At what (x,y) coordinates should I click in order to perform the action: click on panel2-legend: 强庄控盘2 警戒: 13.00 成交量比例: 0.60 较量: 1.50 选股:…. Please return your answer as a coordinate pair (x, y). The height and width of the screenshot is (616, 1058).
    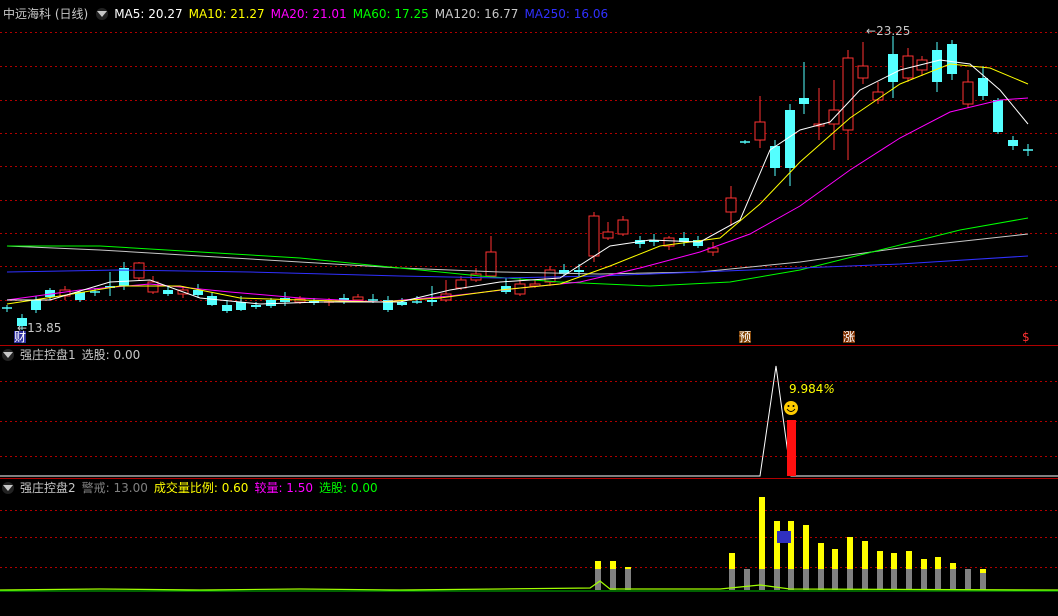
    Looking at the image, I should click on (192, 488).